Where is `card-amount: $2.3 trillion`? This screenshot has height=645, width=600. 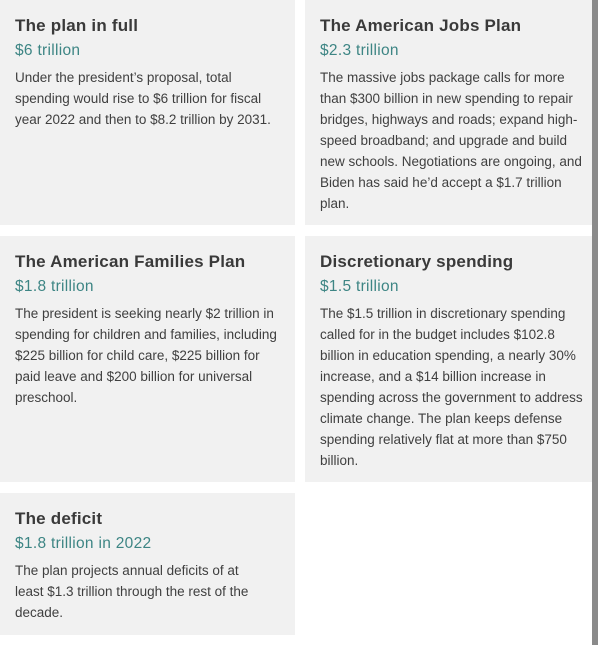
card-amount: $2.3 trillion is located at coordinates (359, 50).